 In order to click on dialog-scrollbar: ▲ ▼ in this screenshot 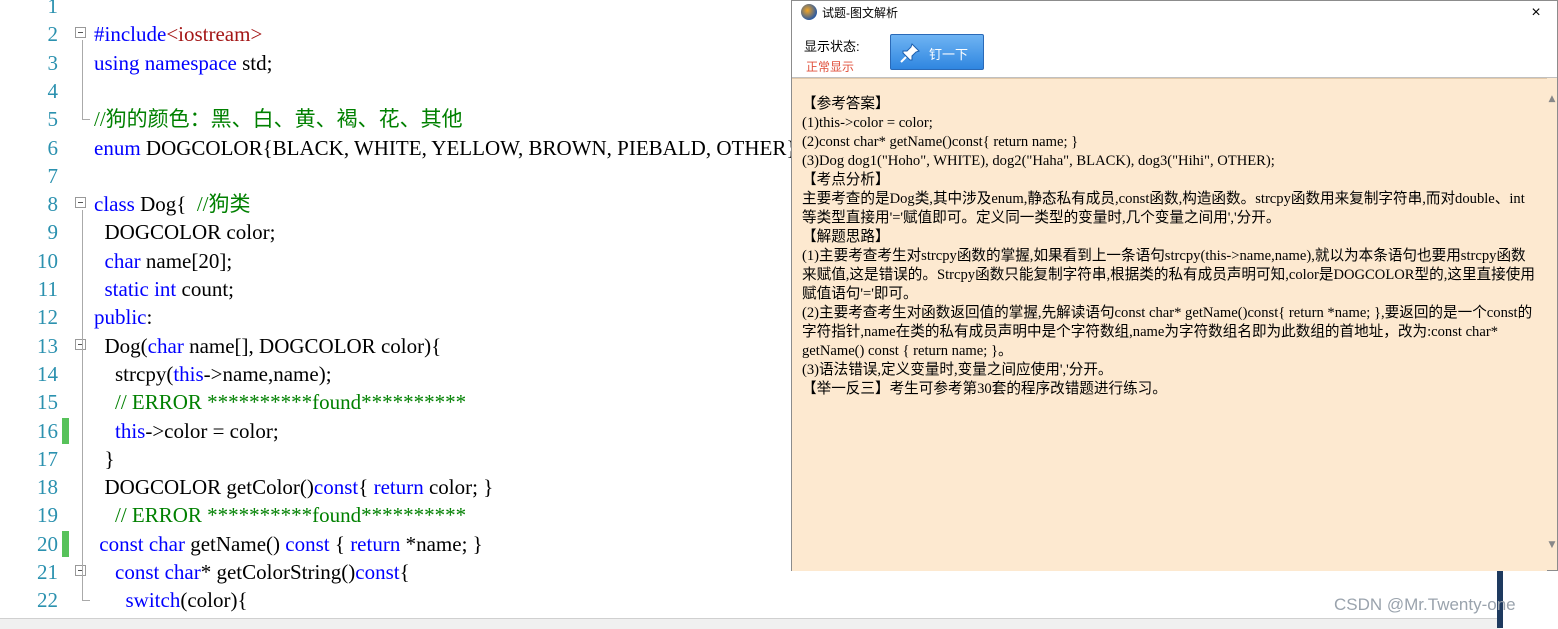, I will do `click(1552, 324)`.